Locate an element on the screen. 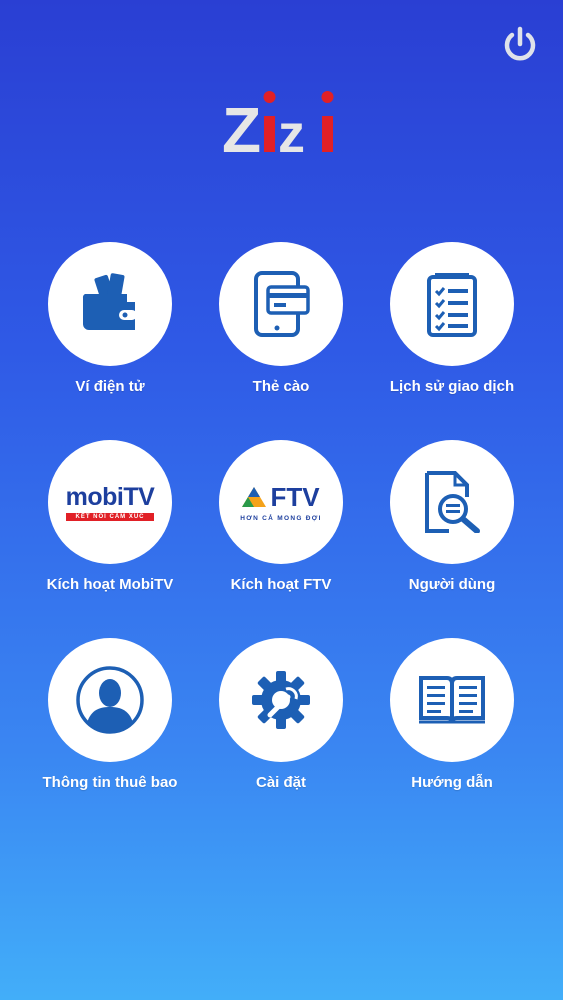  card-tablet-icon is located at coordinates (282, 304).